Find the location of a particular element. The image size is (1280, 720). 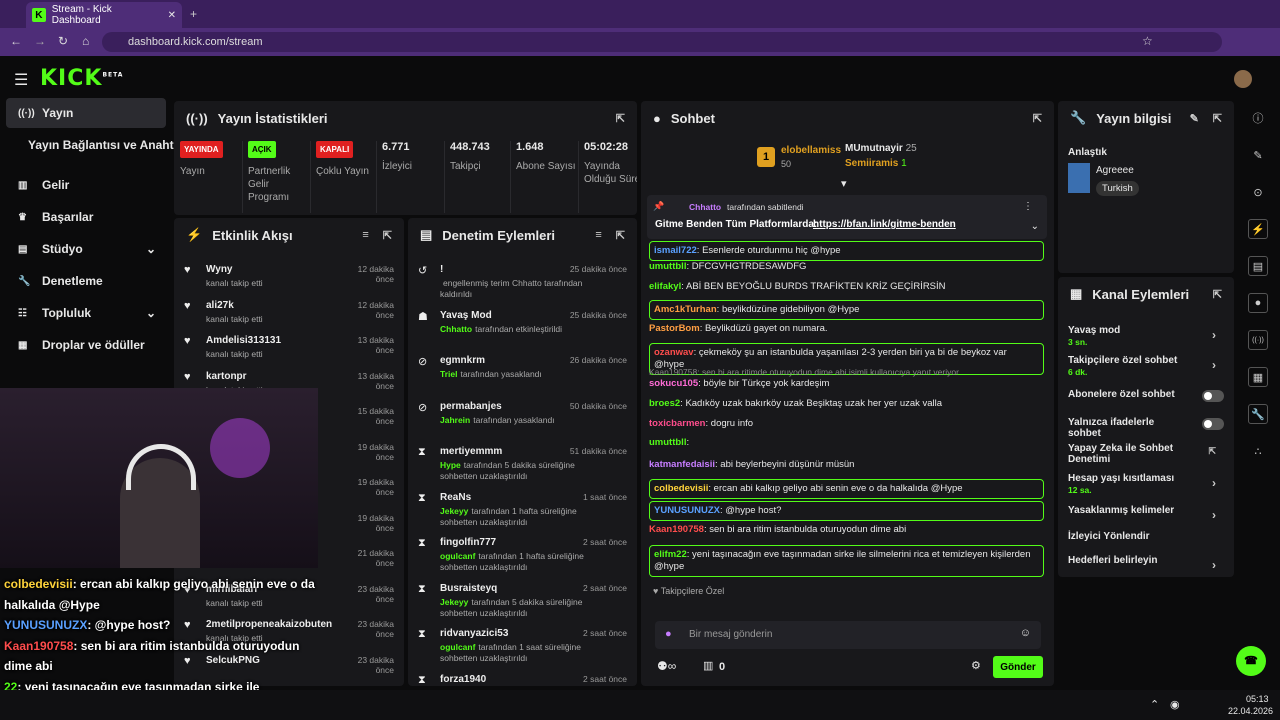

emoji-icon: ☺ is located at coordinates (1025, 633).